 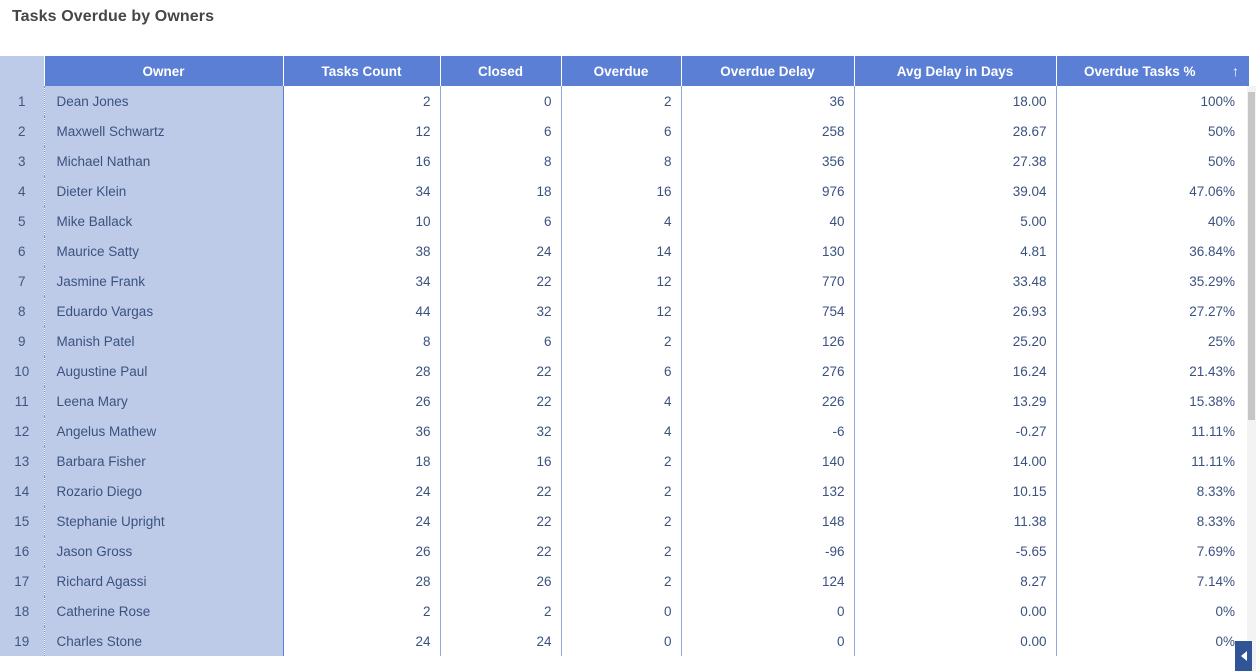 What do you see at coordinates (164, 131) in the screenshot?
I see `owner-cell: Maxwell Schwartz` at bounding box center [164, 131].